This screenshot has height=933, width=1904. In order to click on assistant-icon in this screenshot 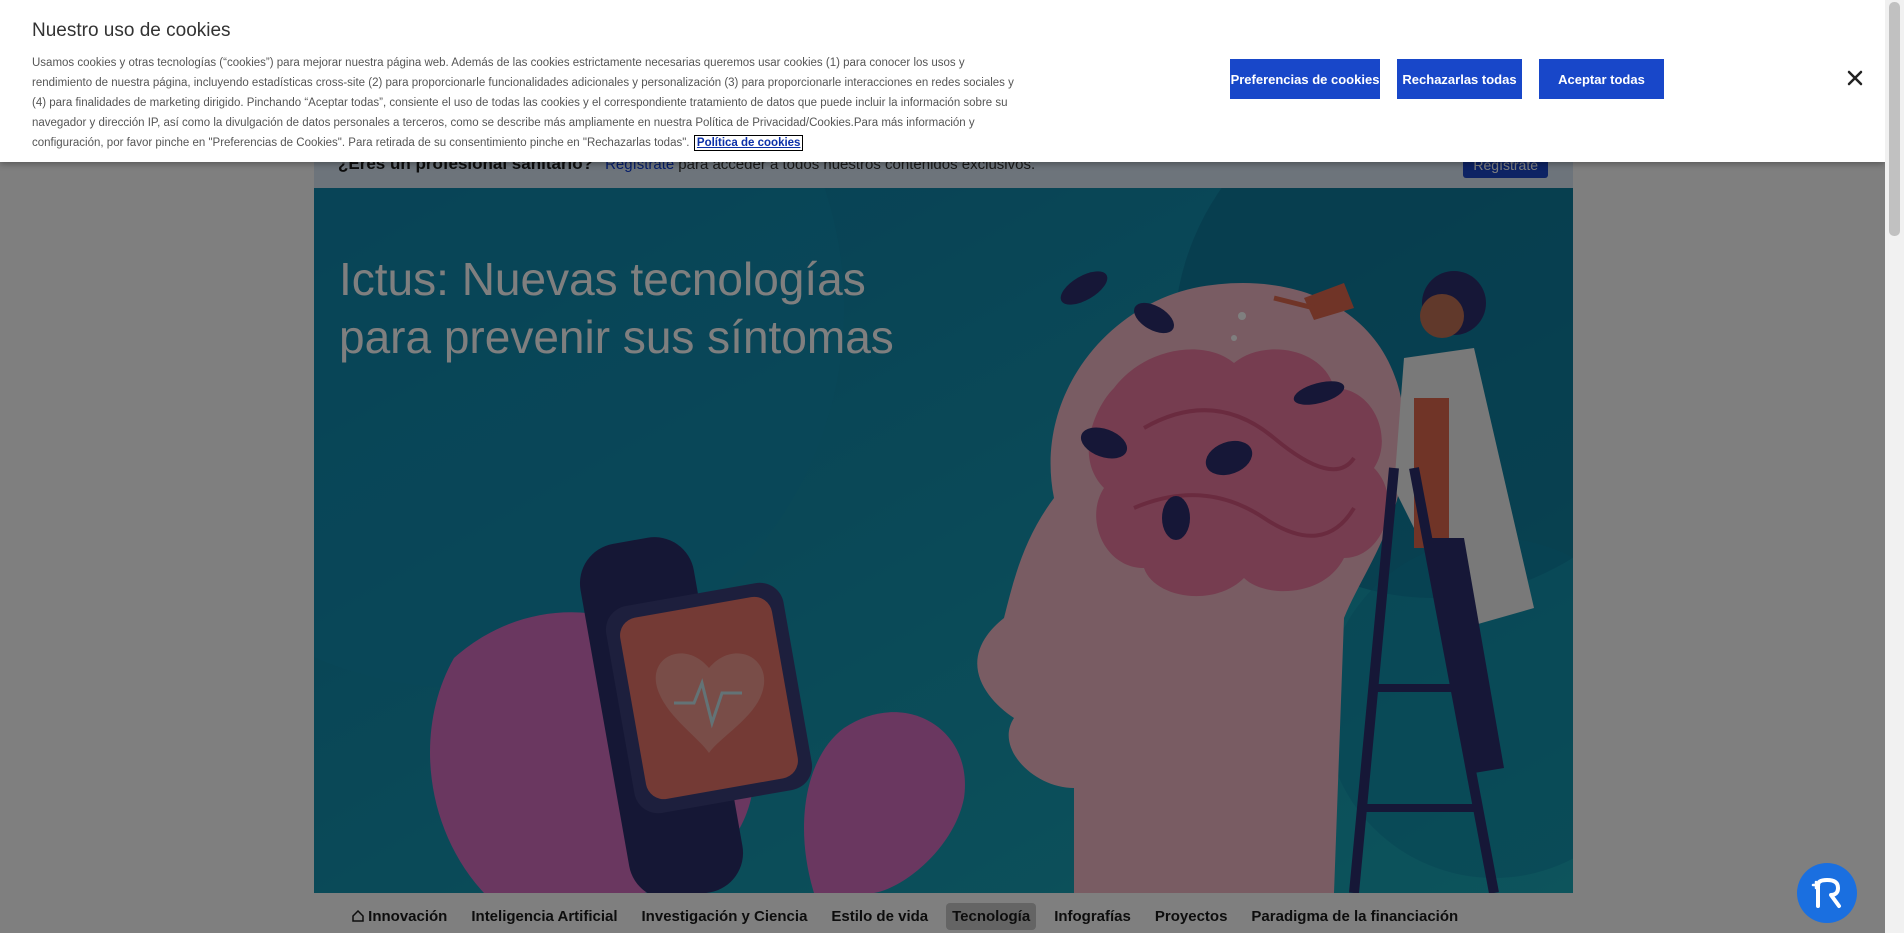, I will do `click(1826, 893)`.